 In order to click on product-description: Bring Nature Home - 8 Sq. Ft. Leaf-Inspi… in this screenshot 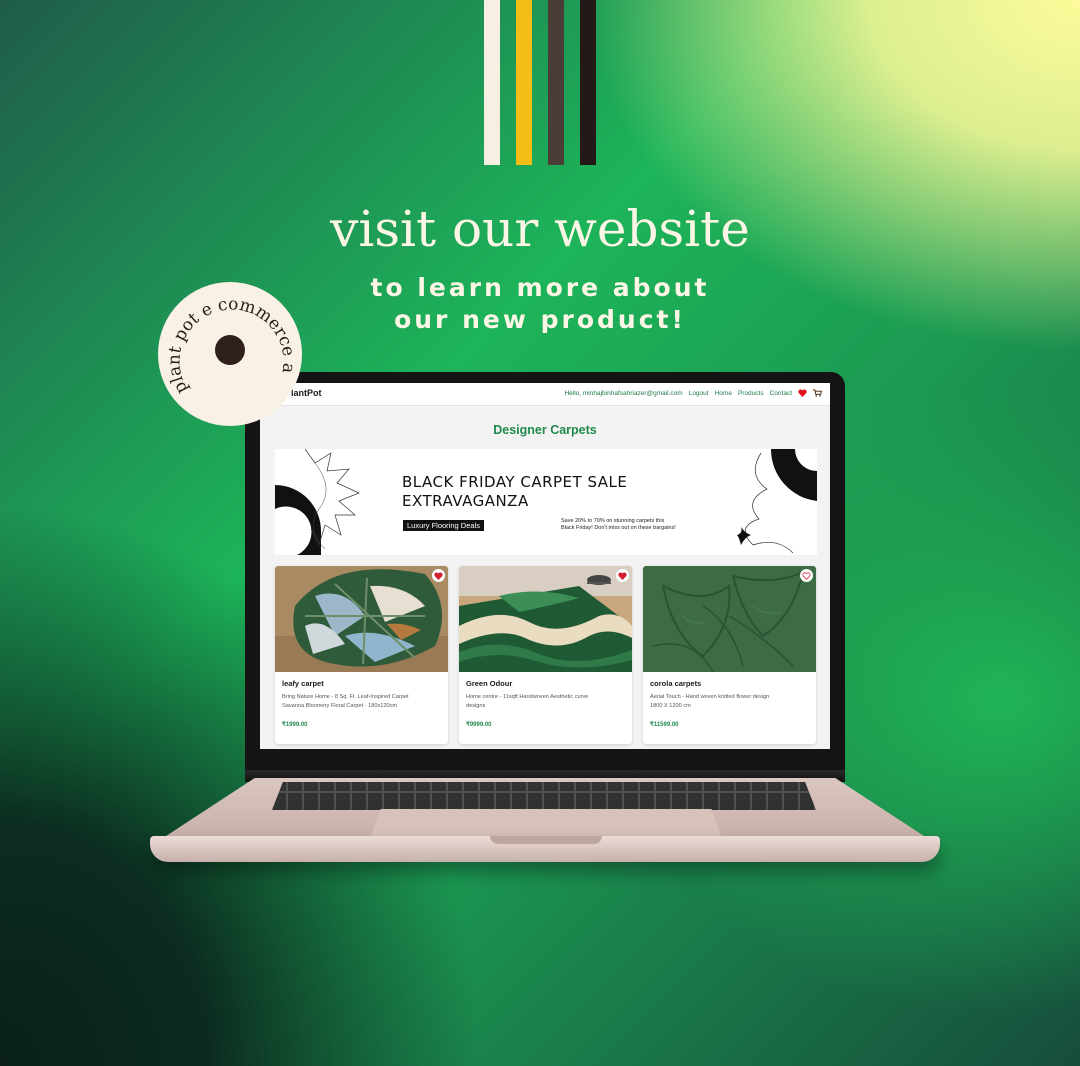, I will do `click(363, 702)`.